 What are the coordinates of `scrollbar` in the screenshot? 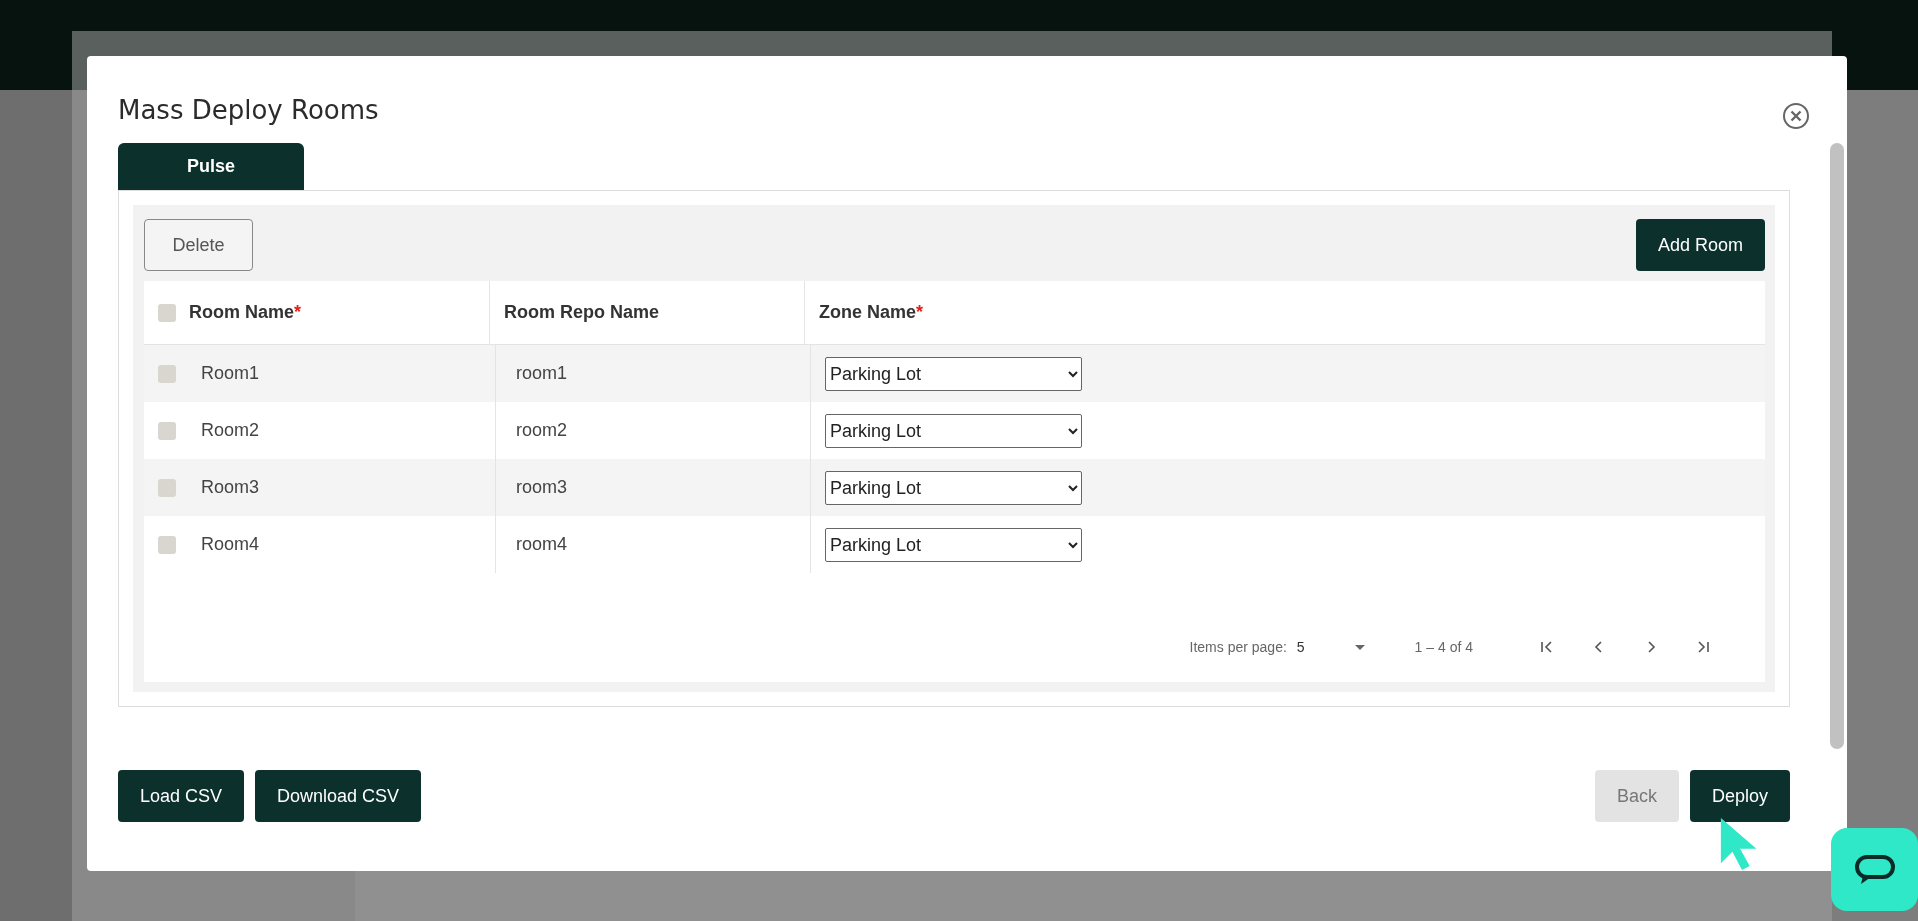 It's located at (1837, 446).